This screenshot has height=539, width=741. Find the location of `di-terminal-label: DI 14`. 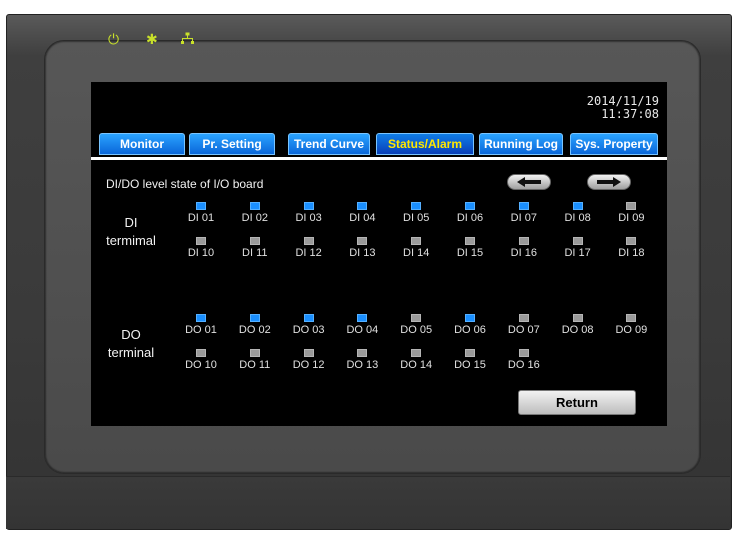

di-terminal-label: DI 14 is located at coordinates (416, 253).